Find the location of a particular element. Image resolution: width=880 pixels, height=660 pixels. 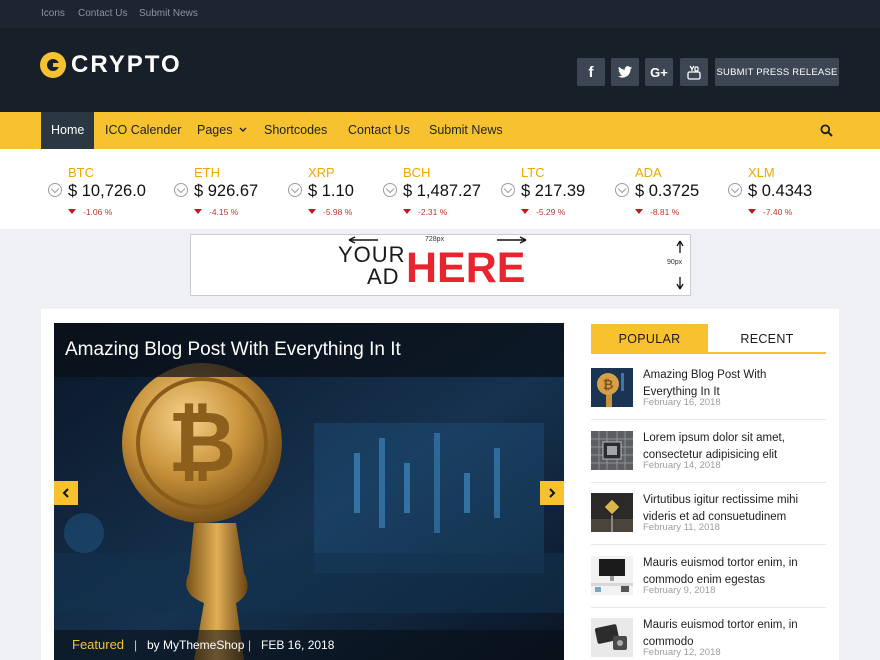

slide-author: by MyThemeShop is located at coordinates (195, 645).